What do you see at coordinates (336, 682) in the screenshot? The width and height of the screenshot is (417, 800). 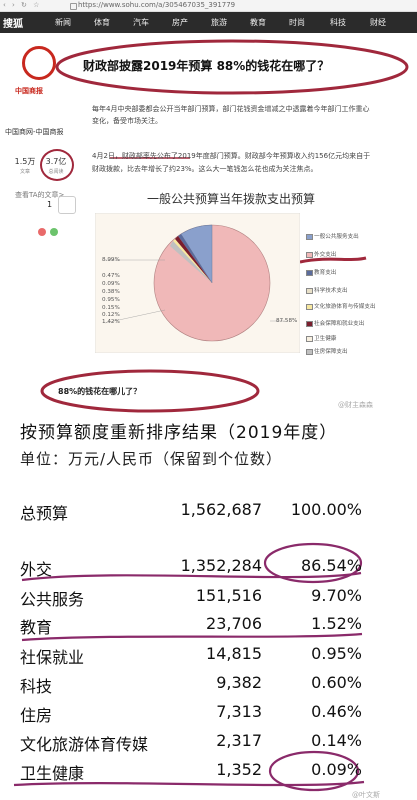 I see `row-pct: 0.60%` at bounding box center [336, 682].